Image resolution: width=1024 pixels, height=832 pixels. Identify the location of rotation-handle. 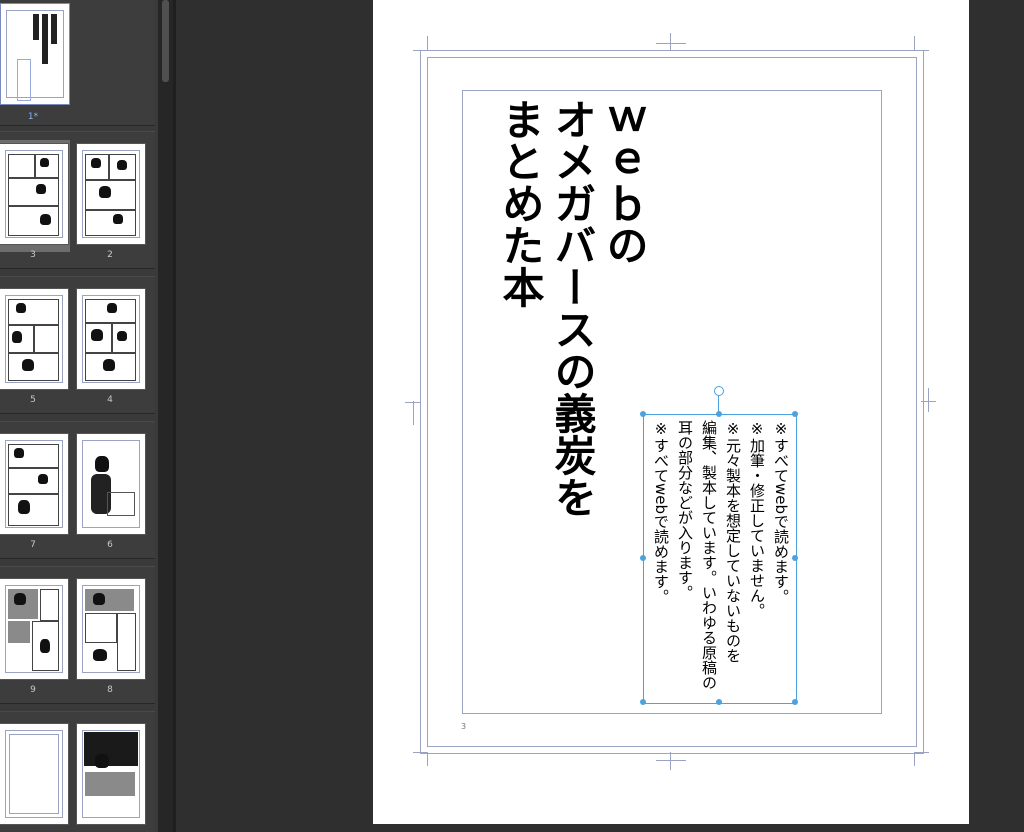
(719, 391).